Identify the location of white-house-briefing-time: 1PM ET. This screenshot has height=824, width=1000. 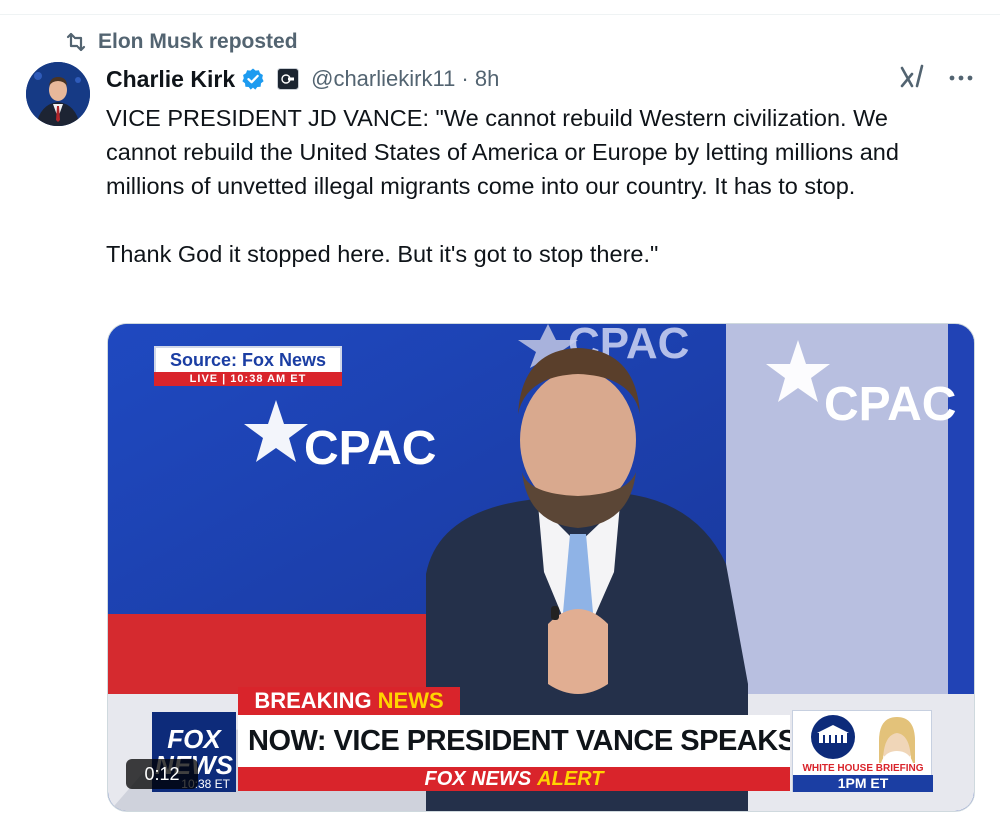
(863, 783).